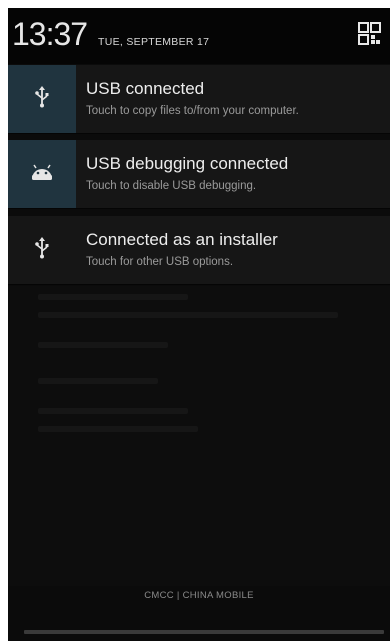 Image resolution: width=390 pixels, height=641 pixels. Describe the element at coordinates (182, 239) in the screenshot. I see `notification-title: Connected as an installer` at that location.